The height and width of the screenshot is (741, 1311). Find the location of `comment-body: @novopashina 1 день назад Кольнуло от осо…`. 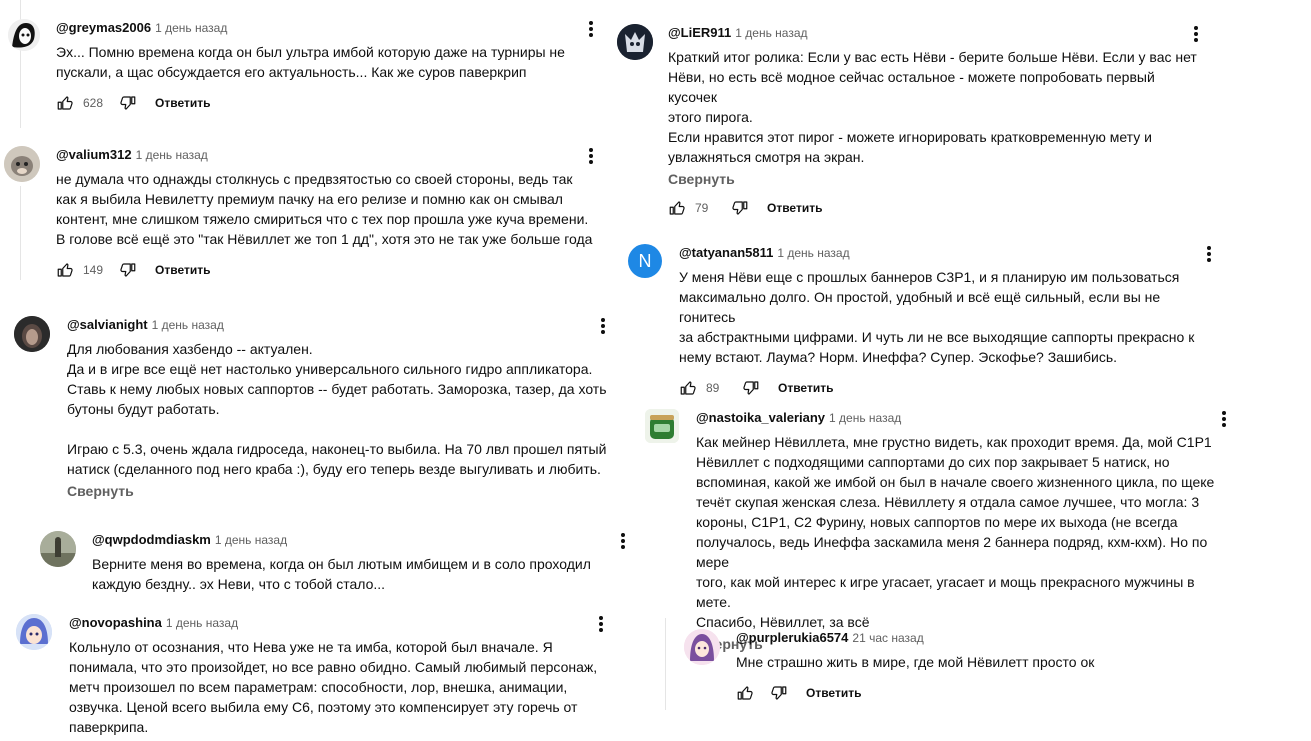

comment-body: @novopashina 1 день назад Кольнуло от осо… is located at coordinates (338, 675).